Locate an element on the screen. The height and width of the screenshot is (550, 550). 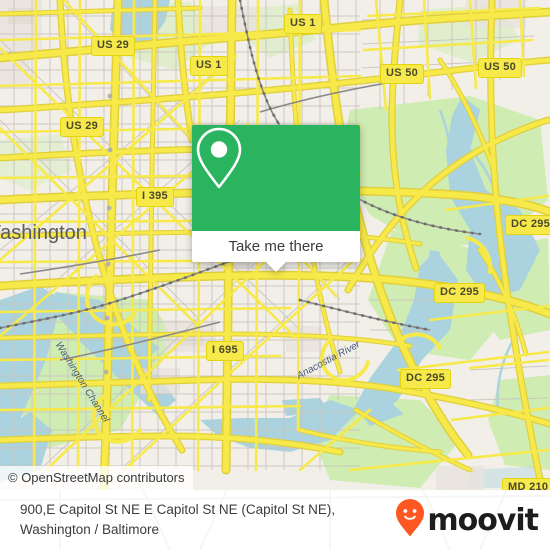
moovit-pin-icon is located at coordinates (410, 520).